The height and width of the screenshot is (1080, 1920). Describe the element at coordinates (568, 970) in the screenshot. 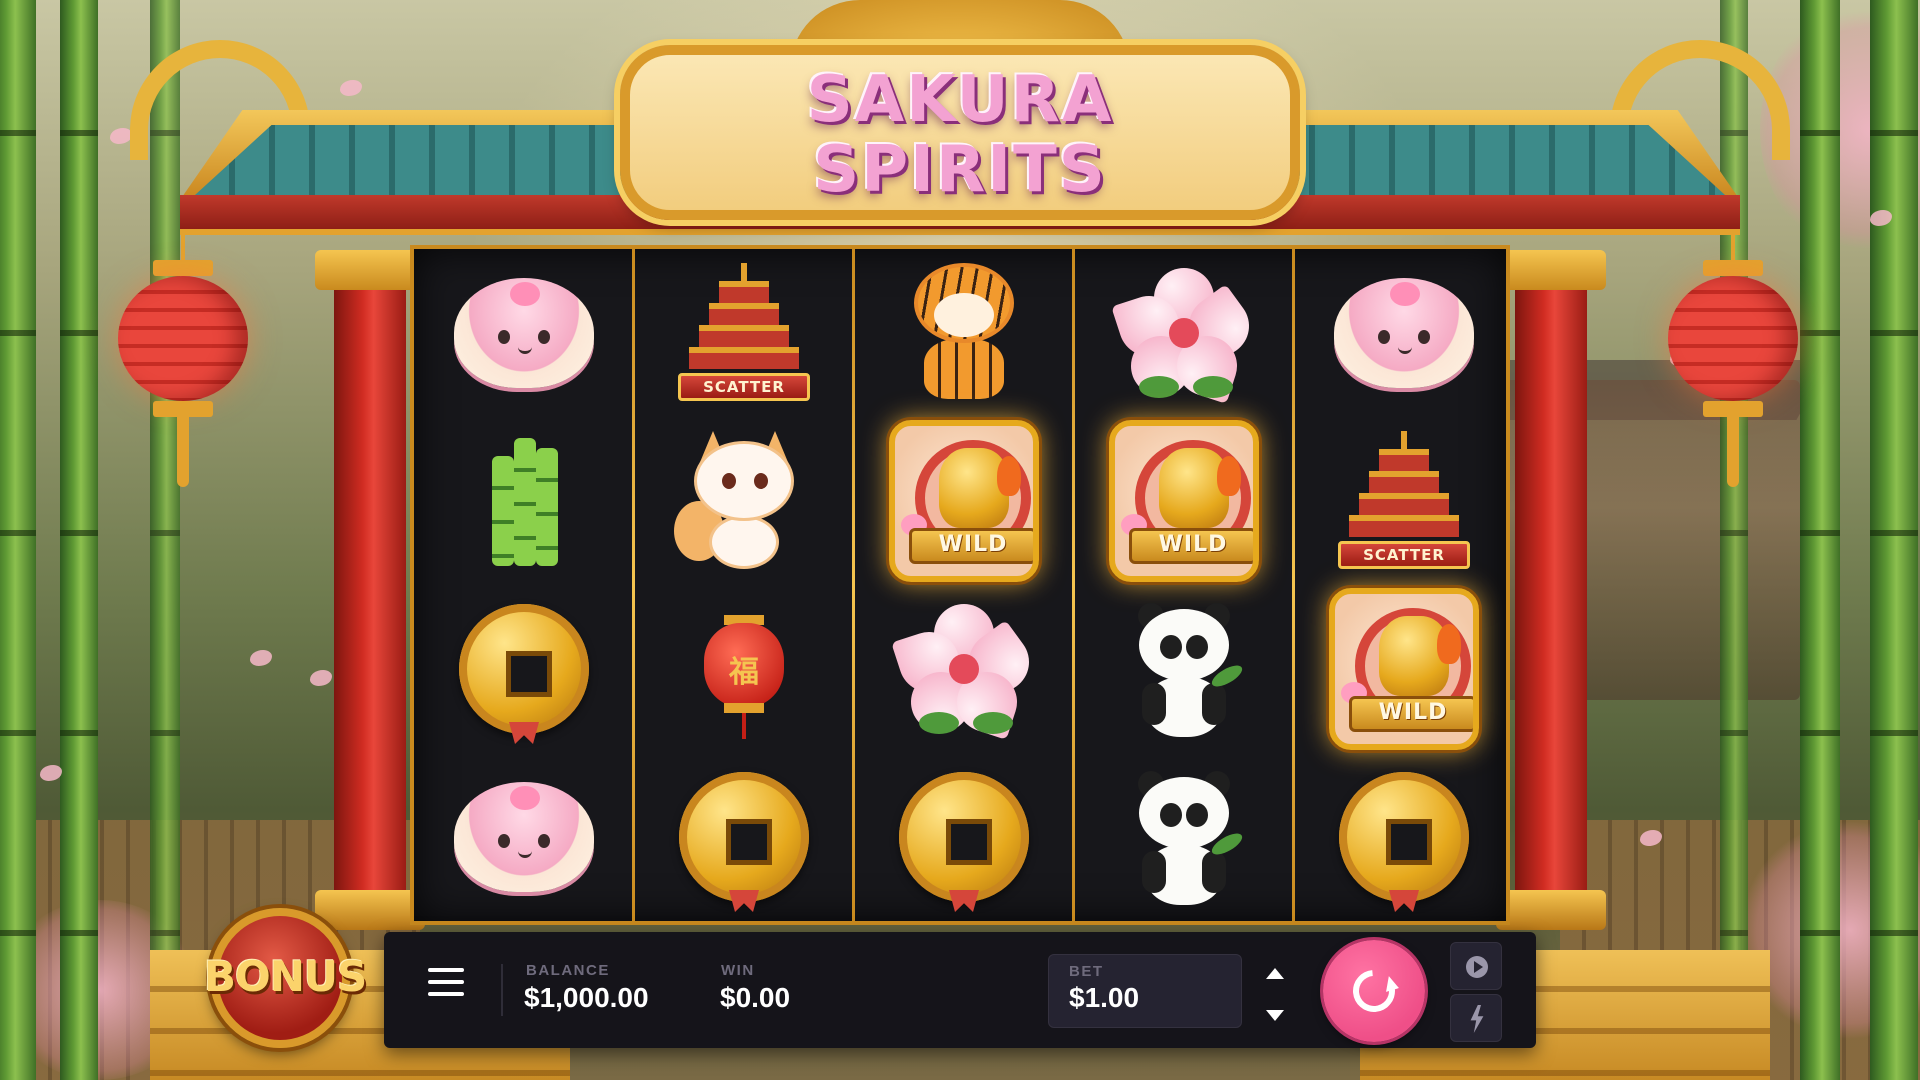

I see `balance-label: BALANCE` at that location.